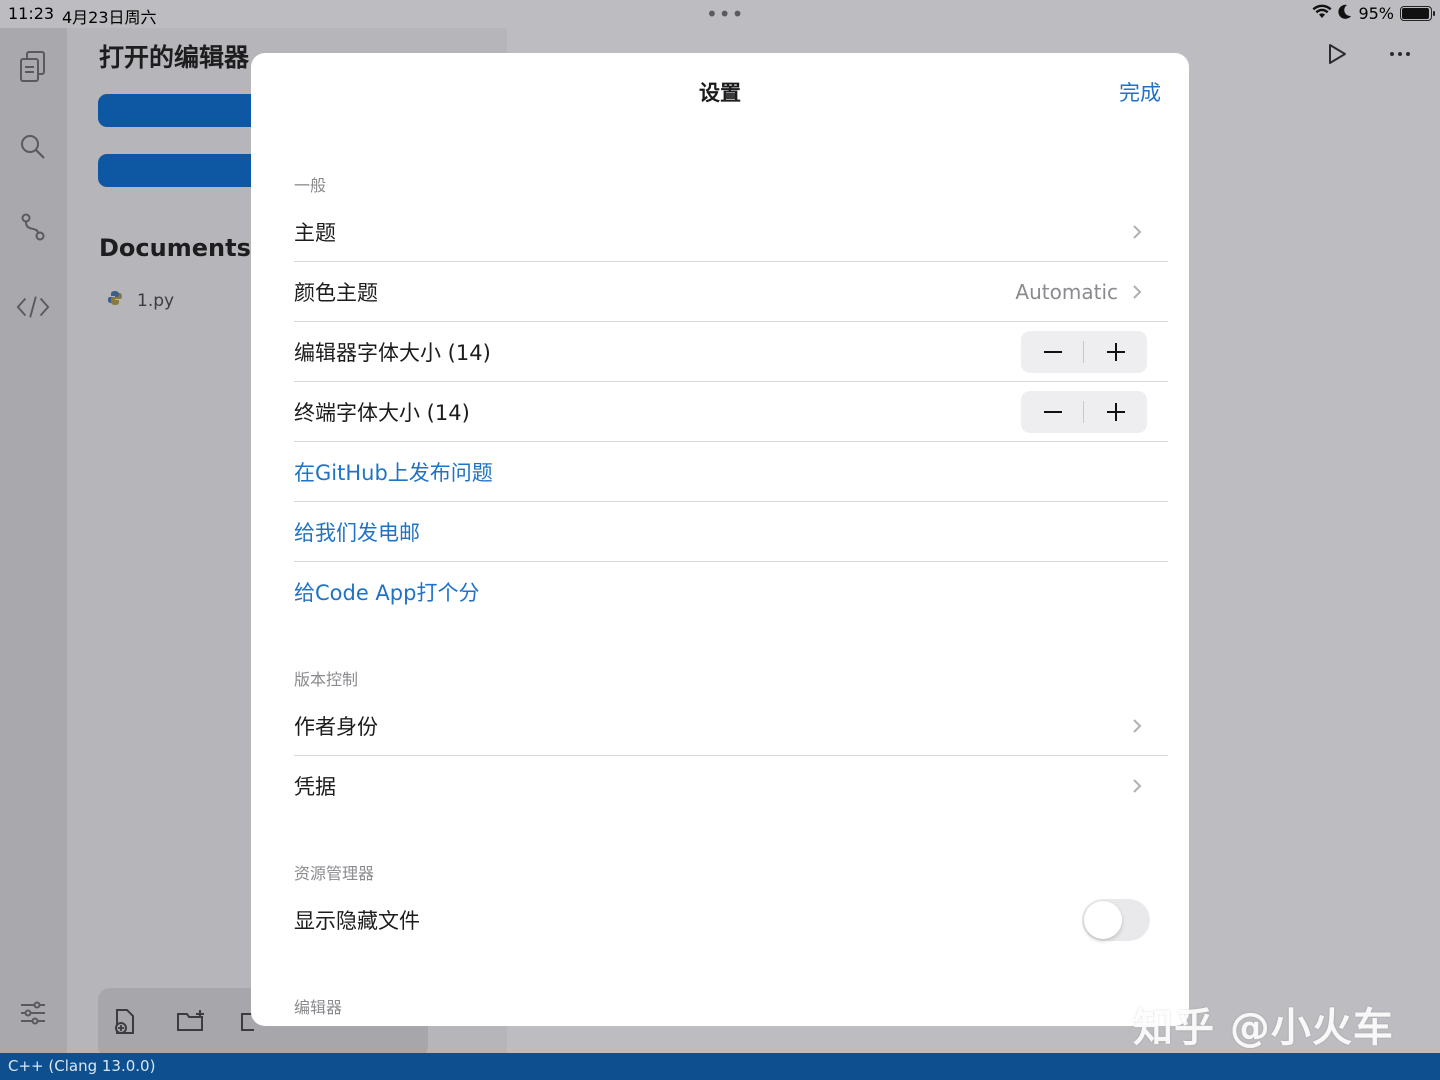  What do you see at coordinates (731, 232) in the screenshot?
I see `theme-row: 主题` at bounding box center [731, 232].